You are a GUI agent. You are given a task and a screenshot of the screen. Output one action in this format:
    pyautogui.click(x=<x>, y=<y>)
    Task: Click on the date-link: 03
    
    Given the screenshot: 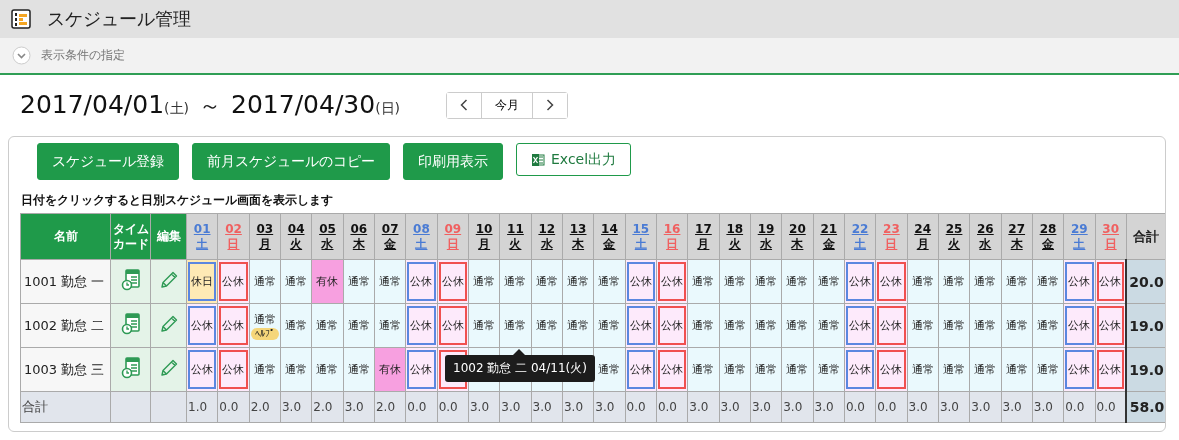 What is the action you would take?
    pyautogui.click(x=265, y=229)
    